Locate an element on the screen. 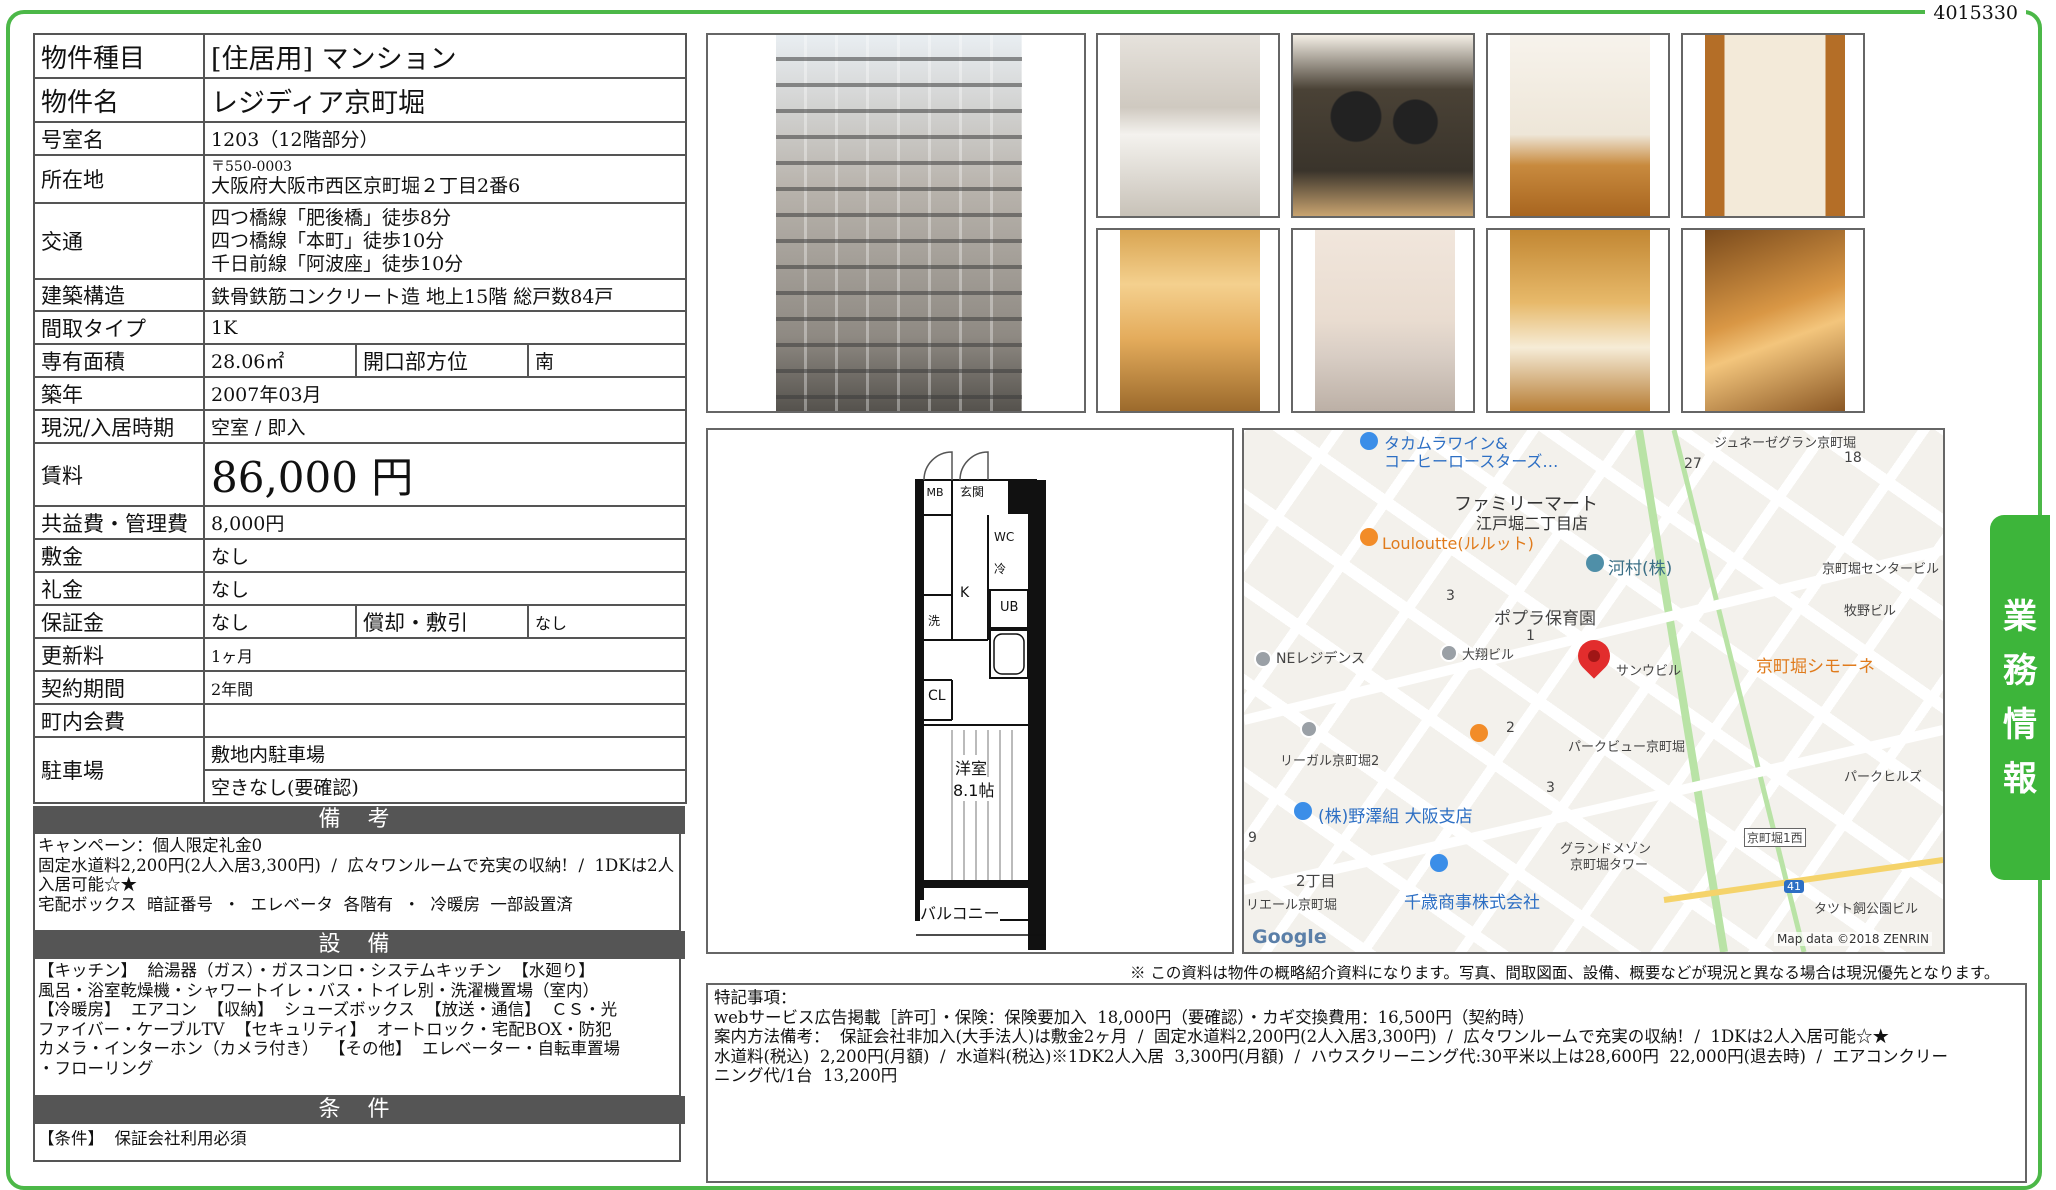  status-label: 現況/入居時期 is located at coordinates (119, 426).